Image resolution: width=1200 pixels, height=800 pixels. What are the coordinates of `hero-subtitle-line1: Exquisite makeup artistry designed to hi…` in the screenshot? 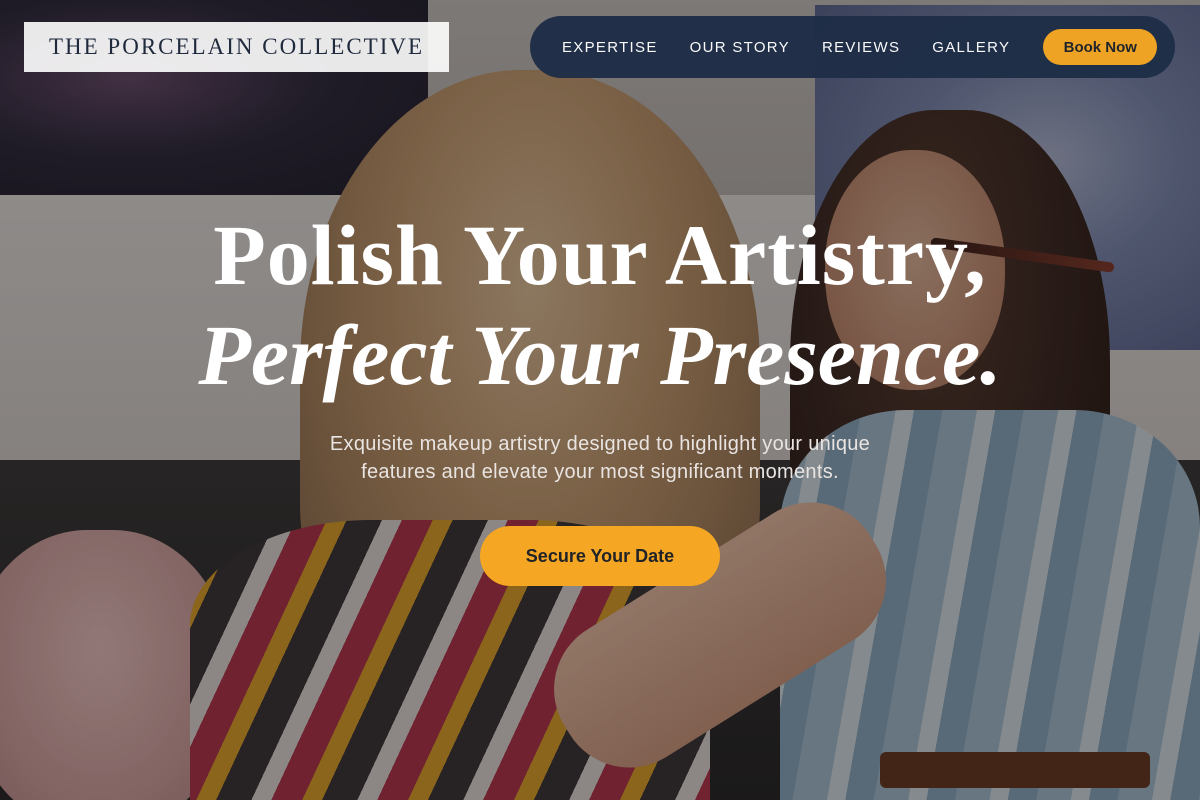 It's located at (600, 444).